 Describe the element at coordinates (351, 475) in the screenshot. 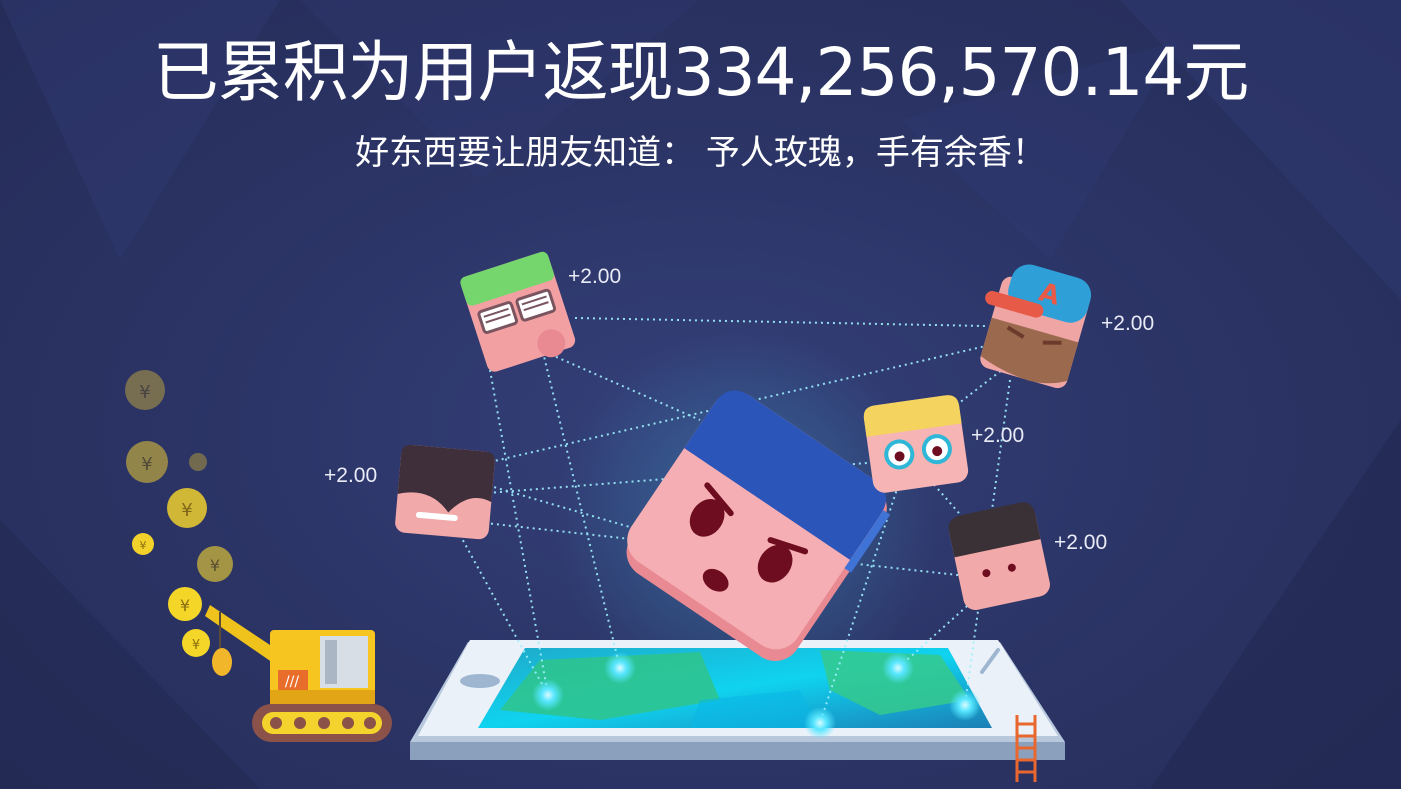

I see `reward-label-4: +2.00` at that location.